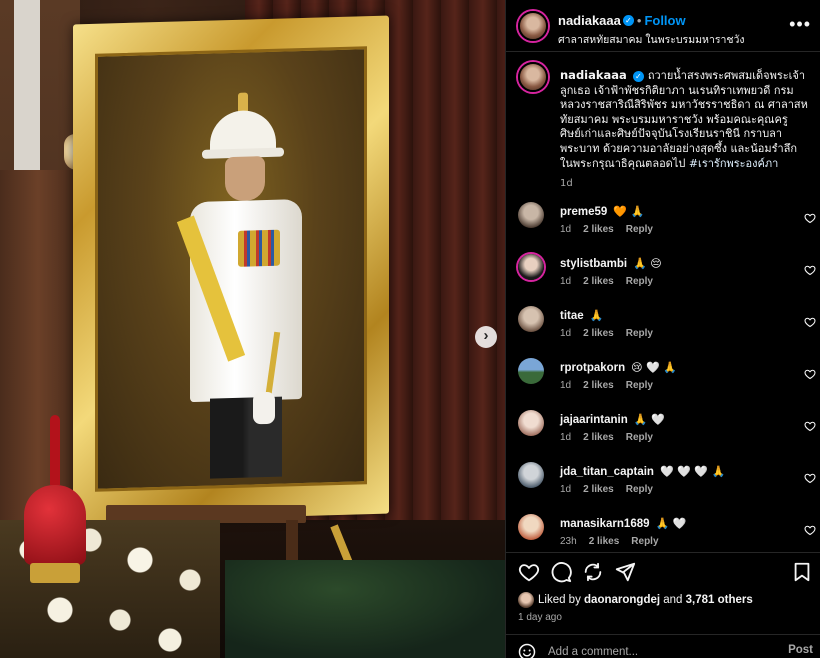  I want to click on add-comment-input, so click(658, 650).